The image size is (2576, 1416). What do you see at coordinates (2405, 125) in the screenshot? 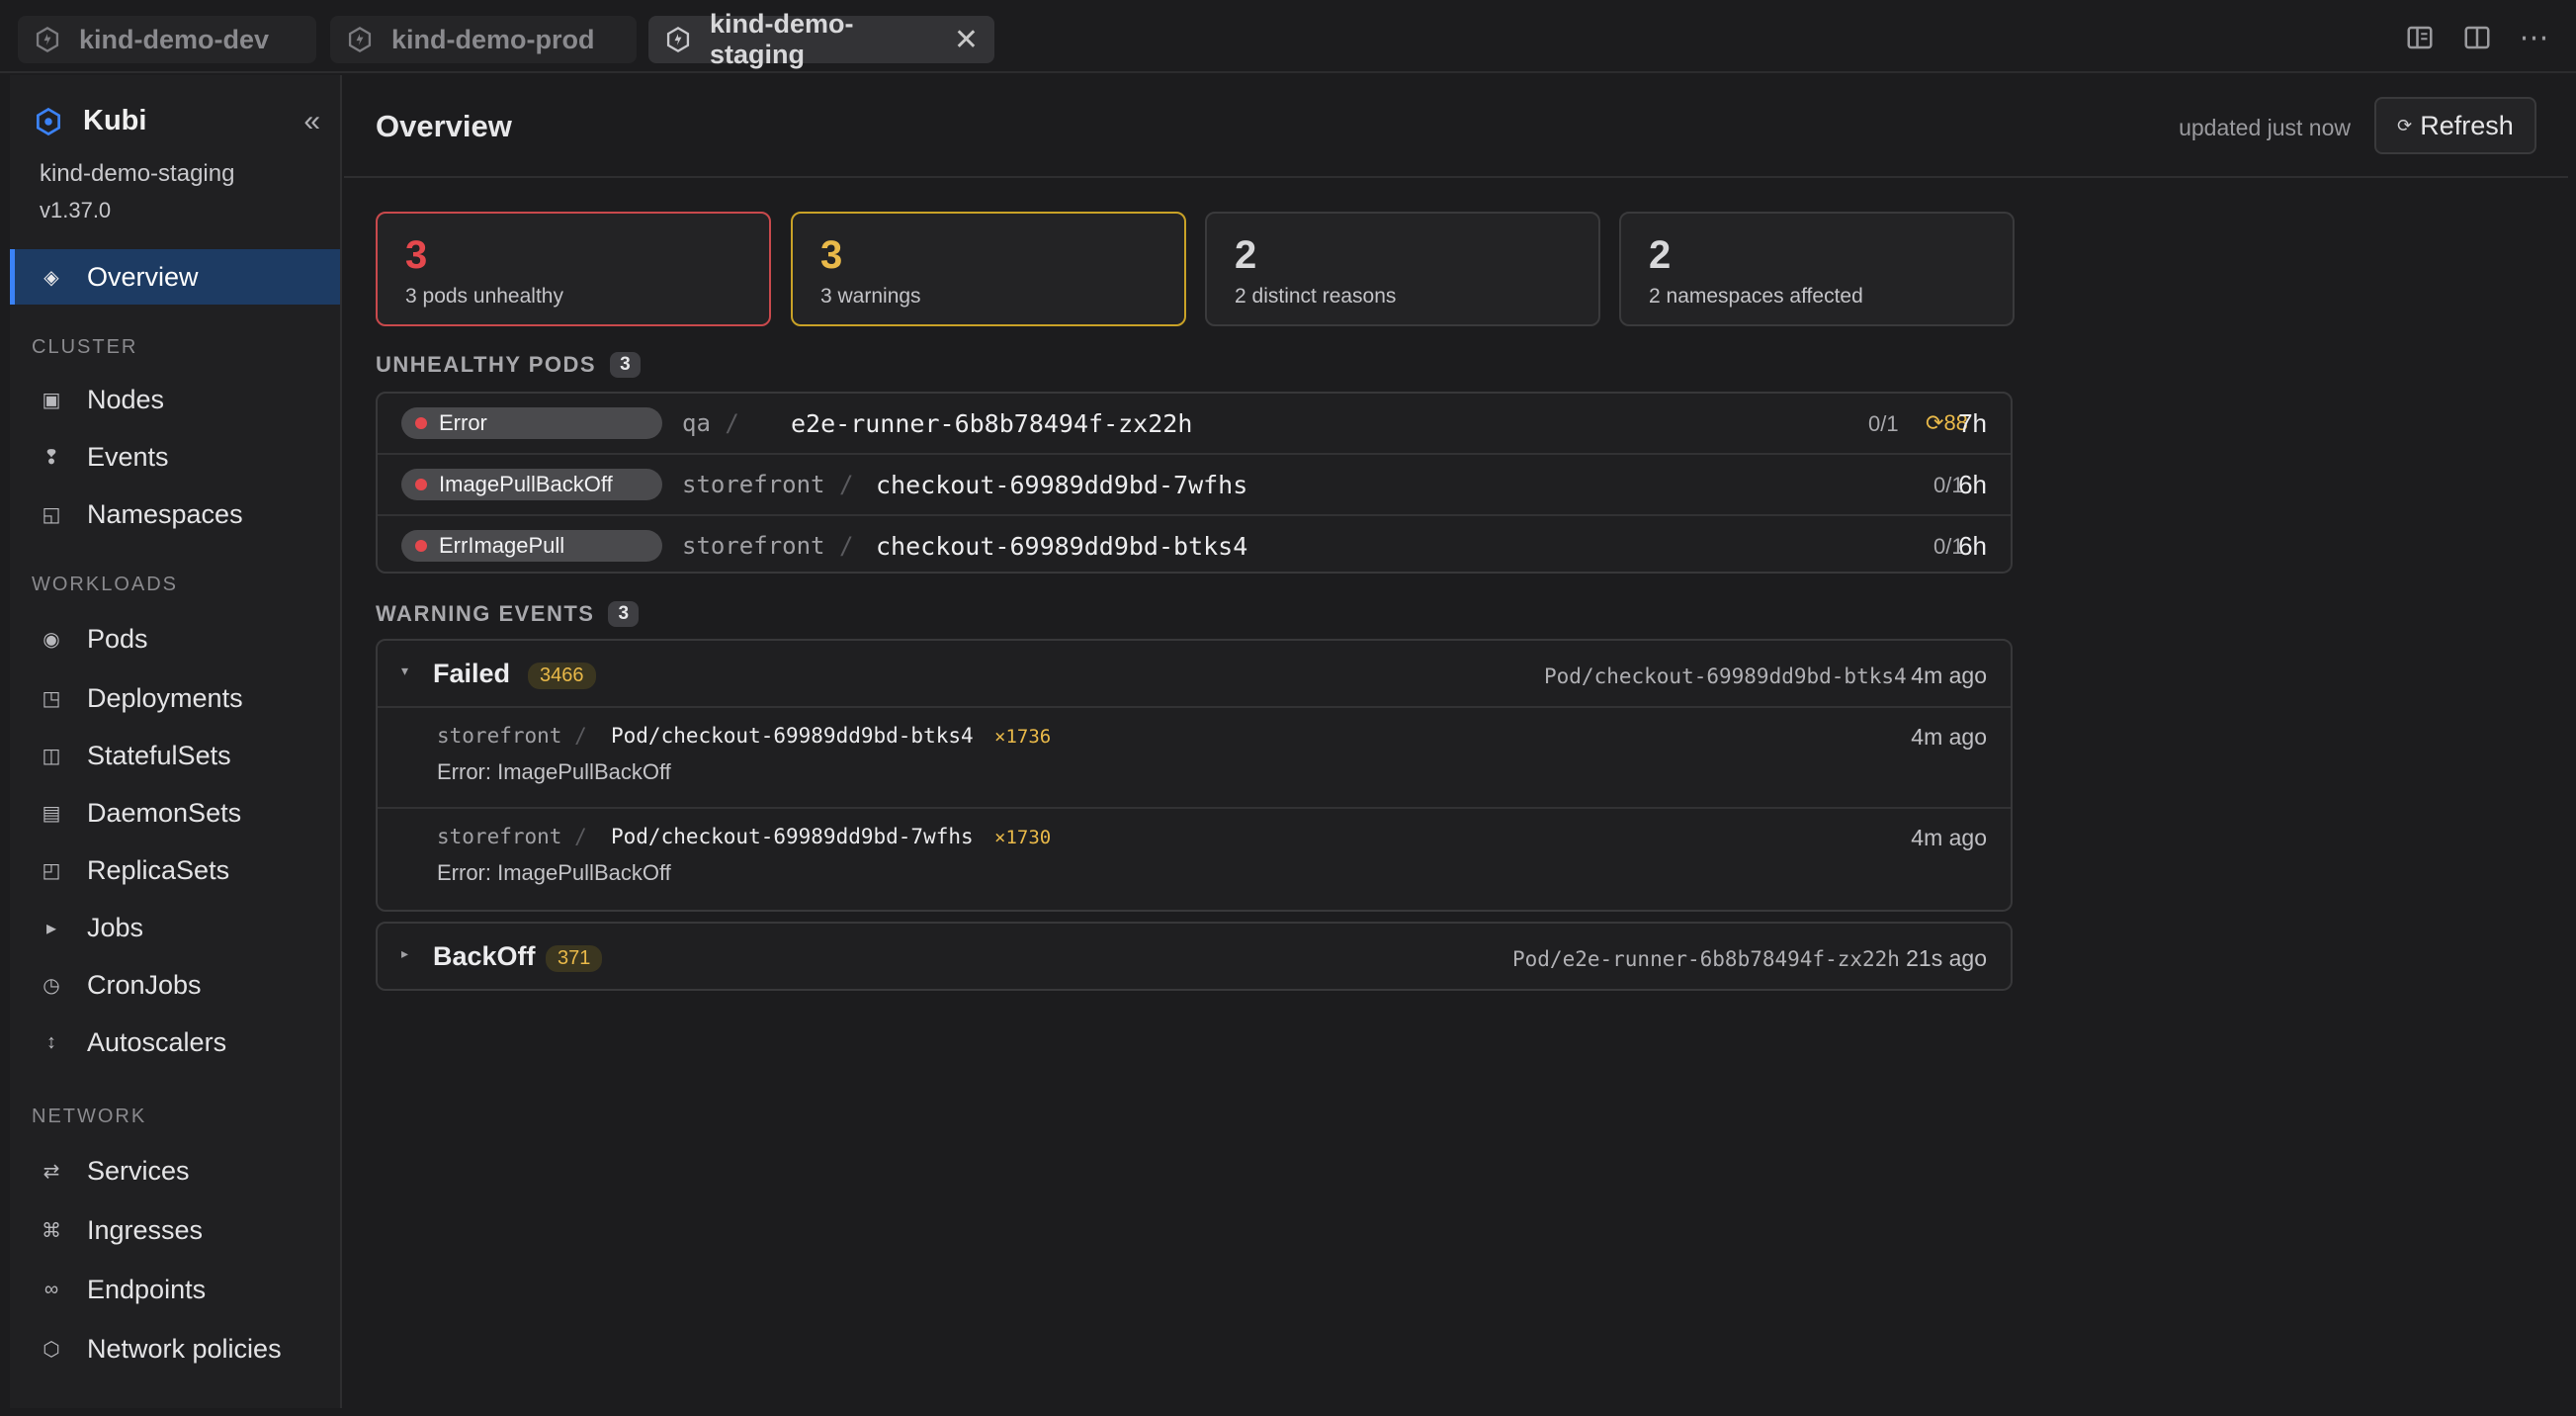
I see `refresh-icon: ⟳` at bounding box center [2405, 125].